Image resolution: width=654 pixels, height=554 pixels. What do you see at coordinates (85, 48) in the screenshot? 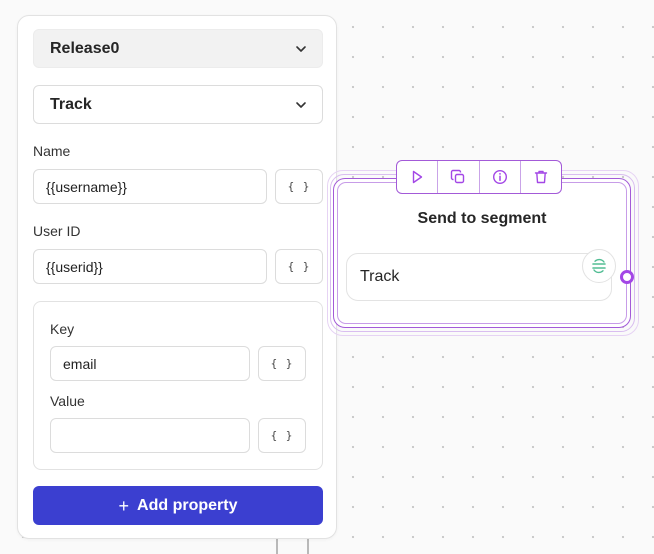
I see `release-select-value: Release0` at bounding box center [85, 48].